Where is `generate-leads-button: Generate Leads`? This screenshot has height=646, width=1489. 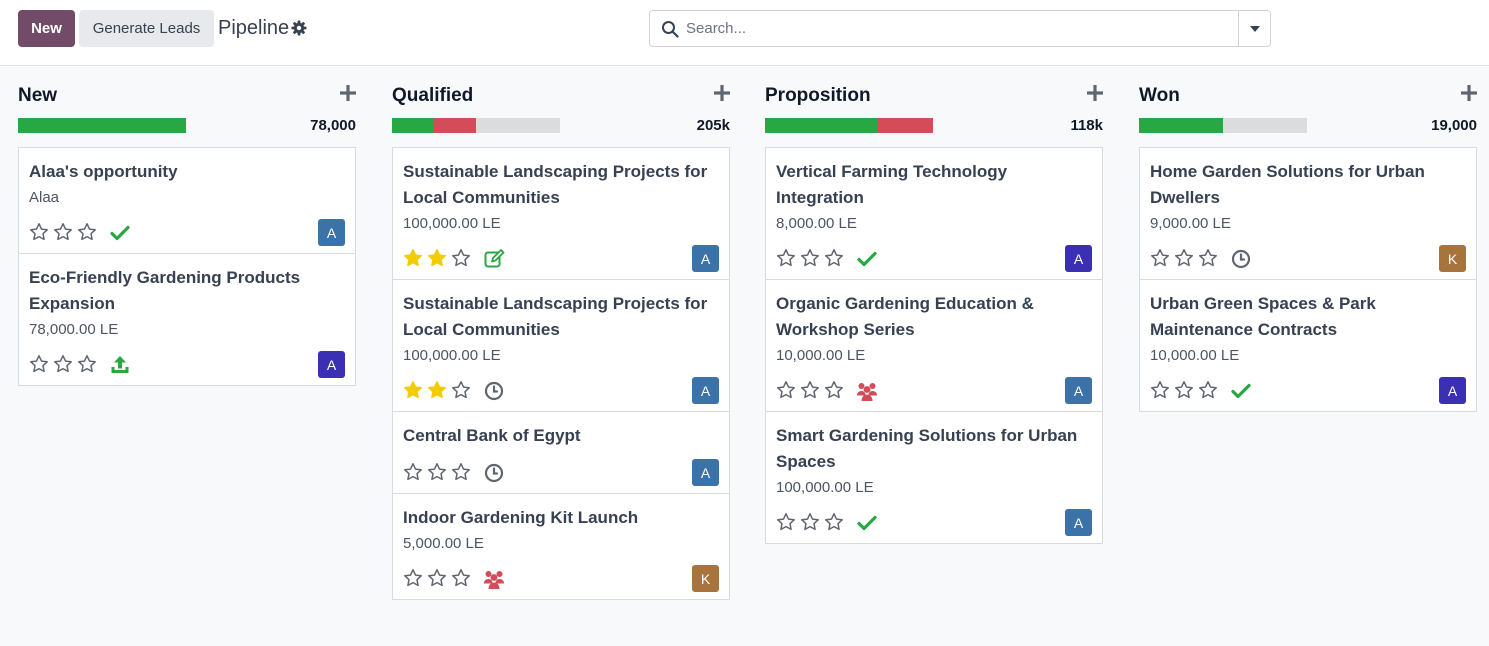 generate-leads-button: Generate Leads is located at coordinates (146, 28).